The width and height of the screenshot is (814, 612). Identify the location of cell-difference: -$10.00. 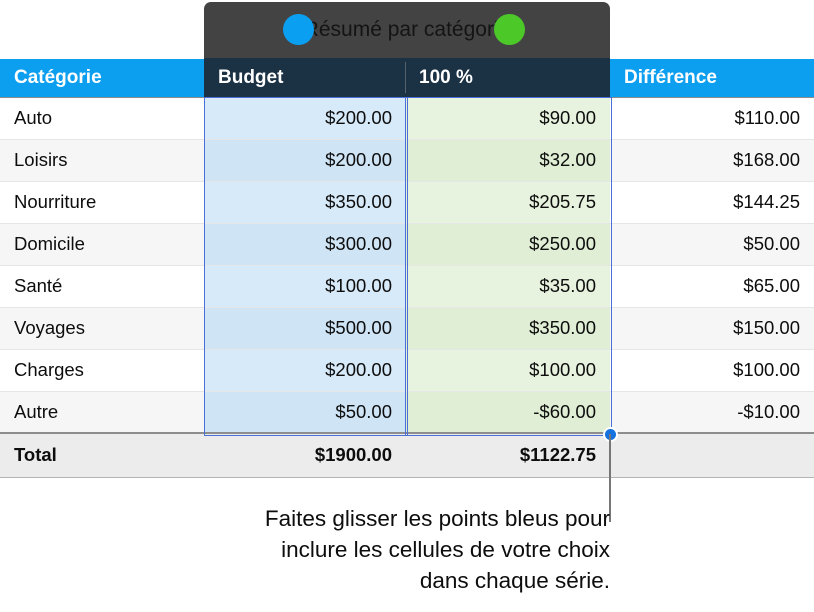
(712, 412).